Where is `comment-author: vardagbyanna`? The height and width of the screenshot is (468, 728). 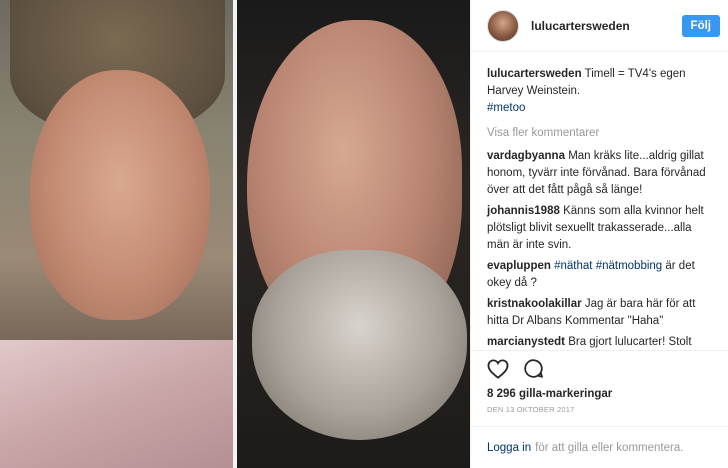
comment-author: vardagbyanna is located at coordinates (526, 156).